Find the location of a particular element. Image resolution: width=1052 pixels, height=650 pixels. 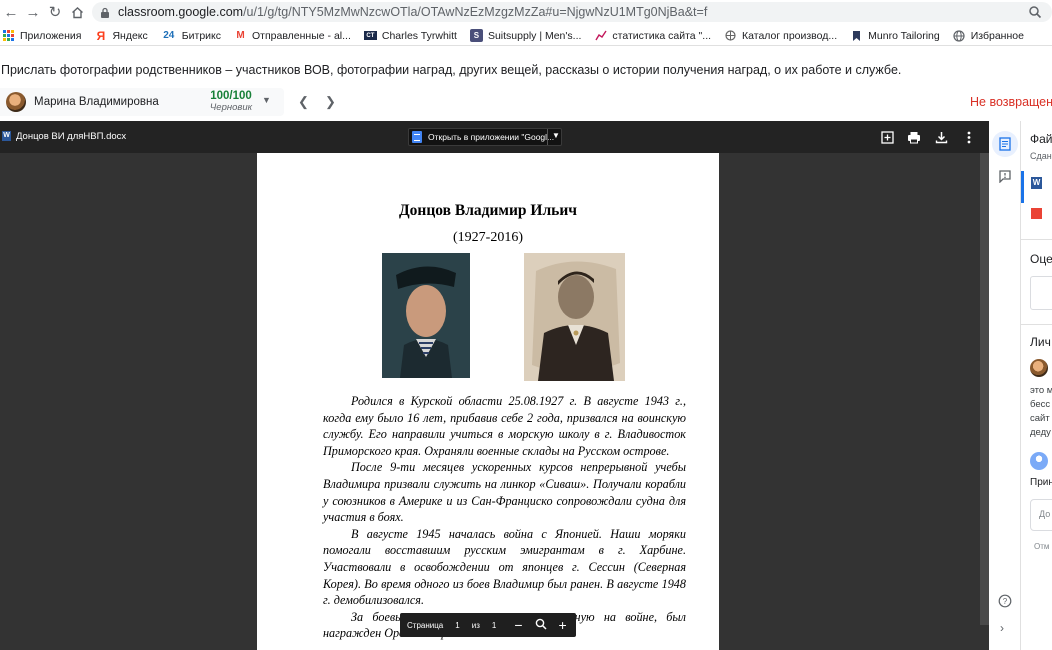

grade-status: Черновик is located at coordinates (231, 107).